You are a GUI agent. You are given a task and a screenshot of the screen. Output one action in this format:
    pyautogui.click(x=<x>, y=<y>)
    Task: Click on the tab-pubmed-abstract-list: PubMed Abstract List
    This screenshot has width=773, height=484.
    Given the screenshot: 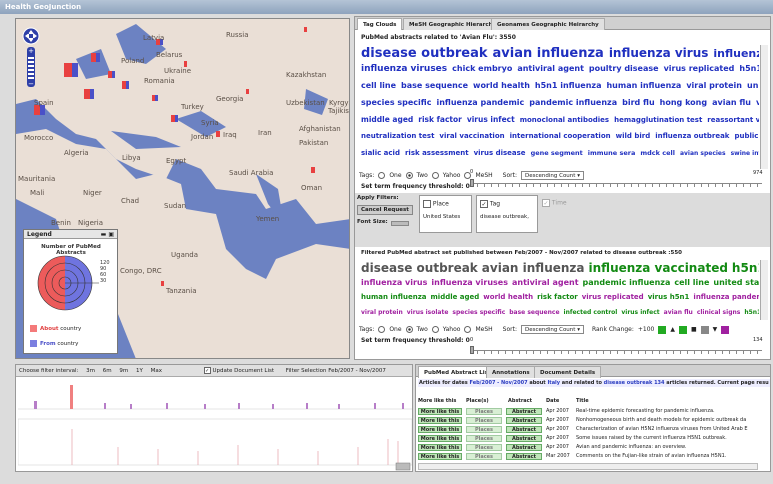 What is the action you would take?
    pyautogui.click(x=457, y=372)
    